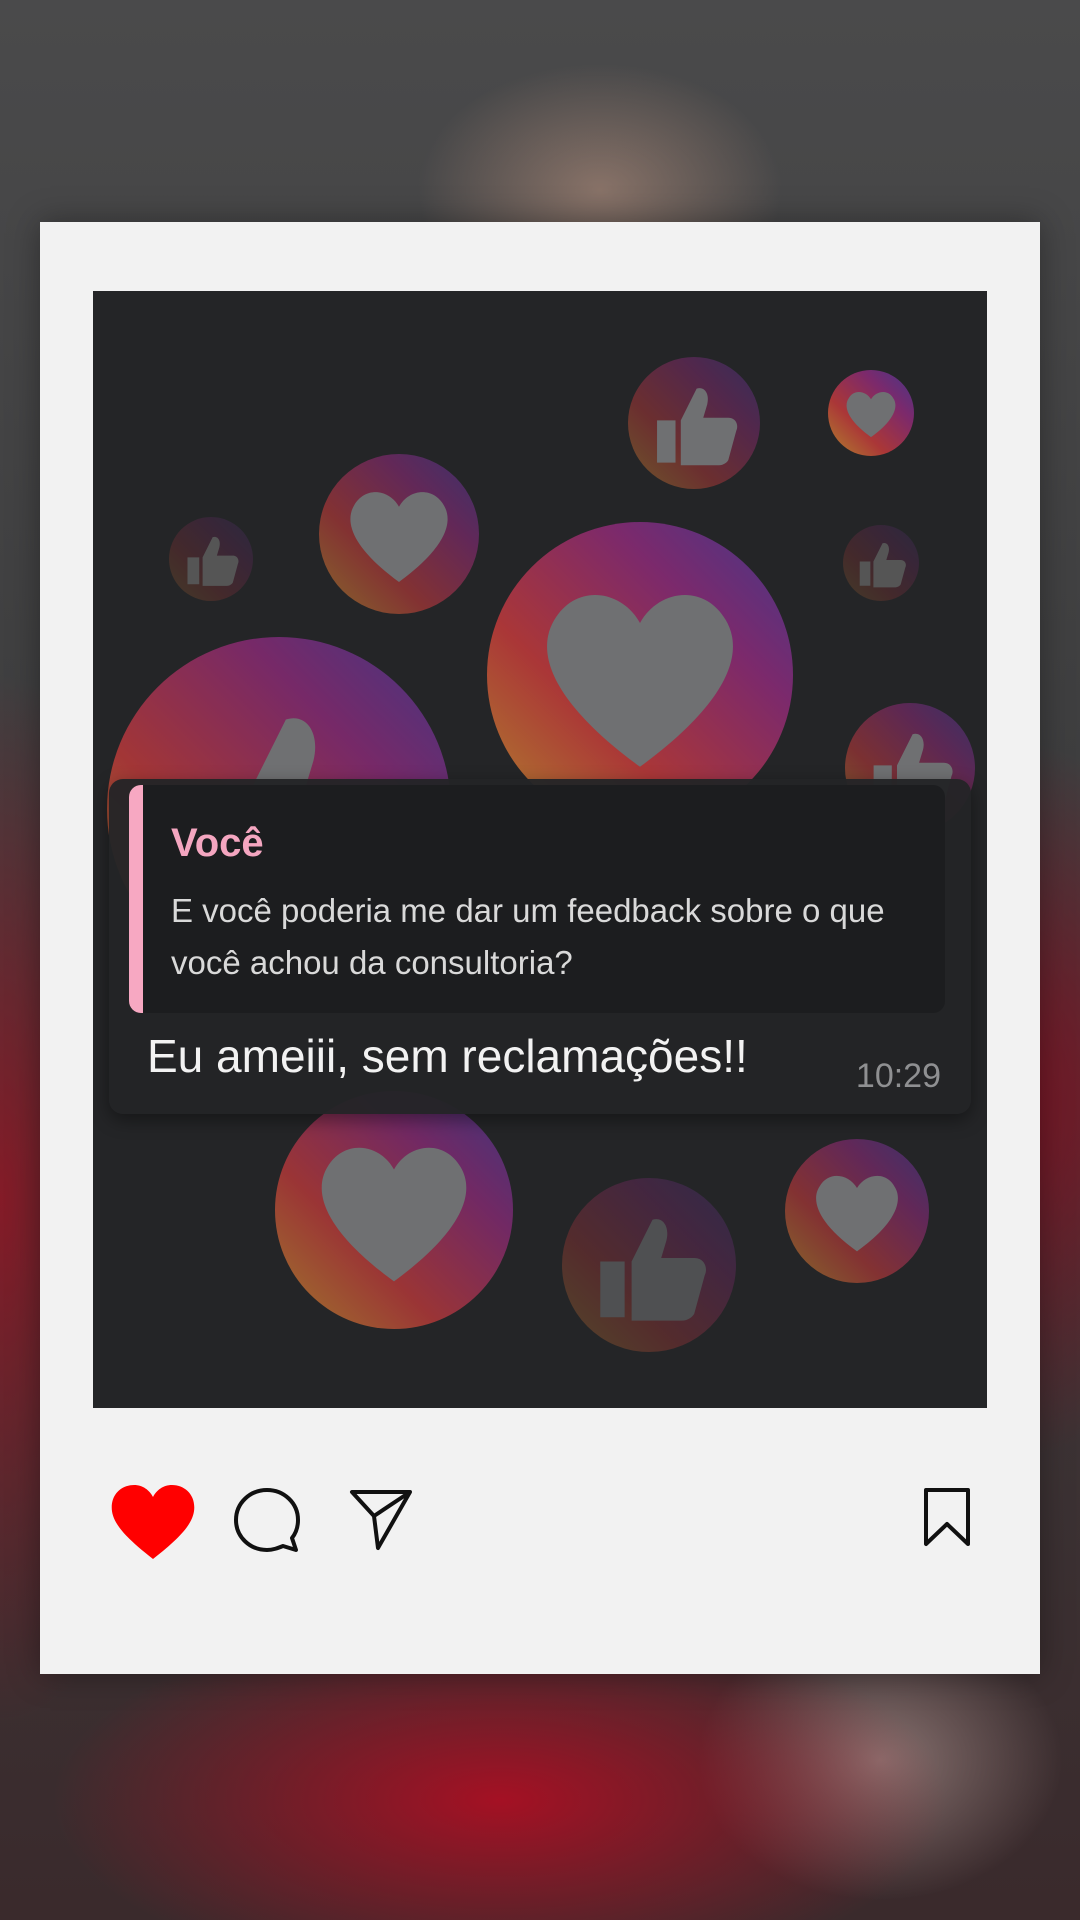  I want to click on post-actions, so click(540, 1532).